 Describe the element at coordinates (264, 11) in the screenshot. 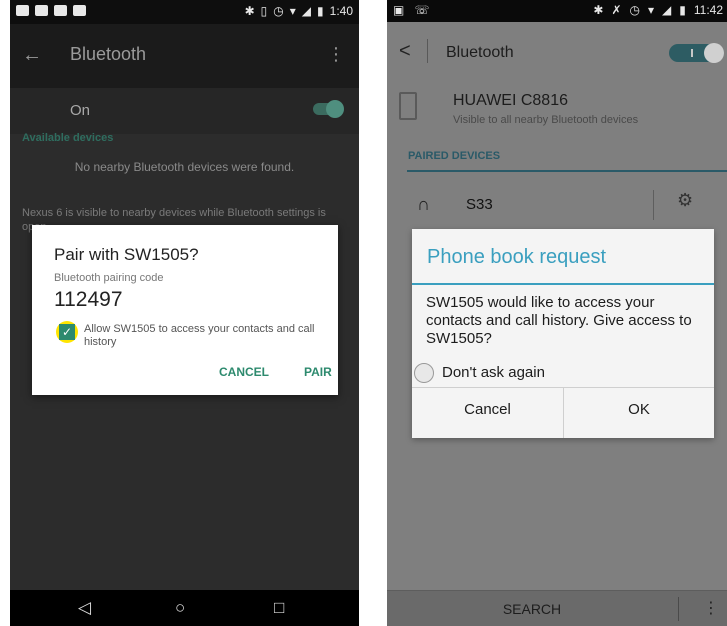

I see `vibrate-icon: ▯` at that location.